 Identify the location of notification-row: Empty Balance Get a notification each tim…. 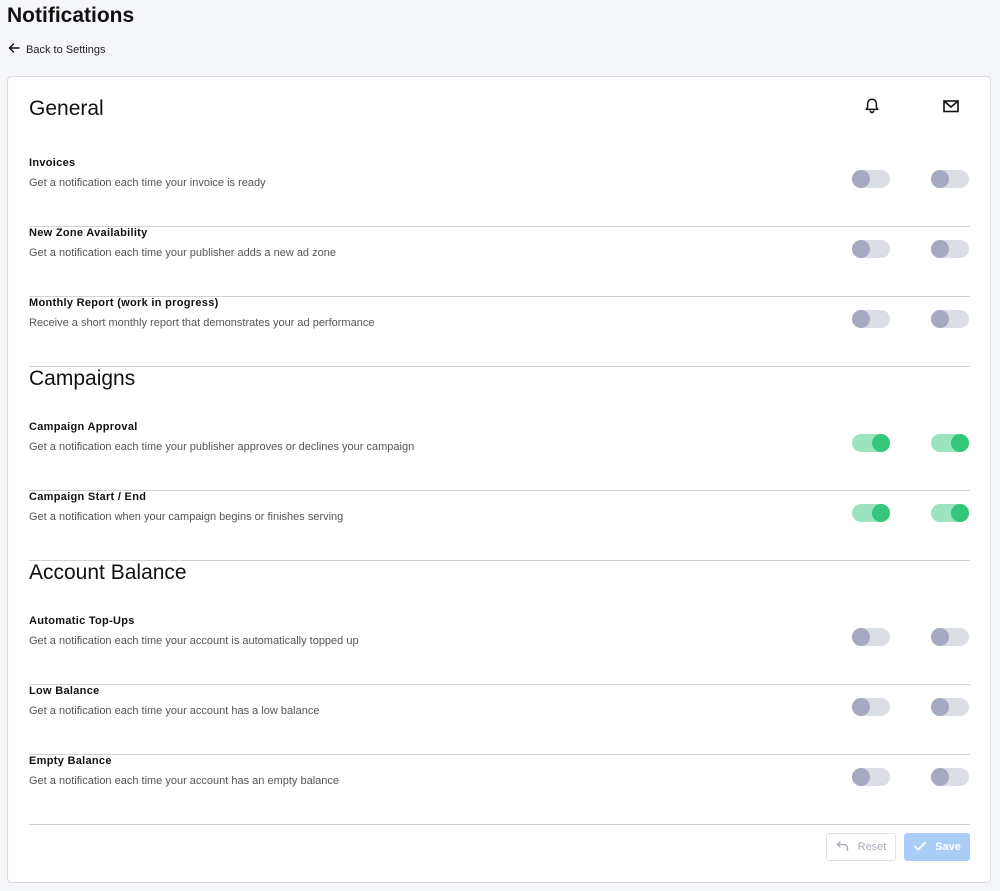
(499, 790).